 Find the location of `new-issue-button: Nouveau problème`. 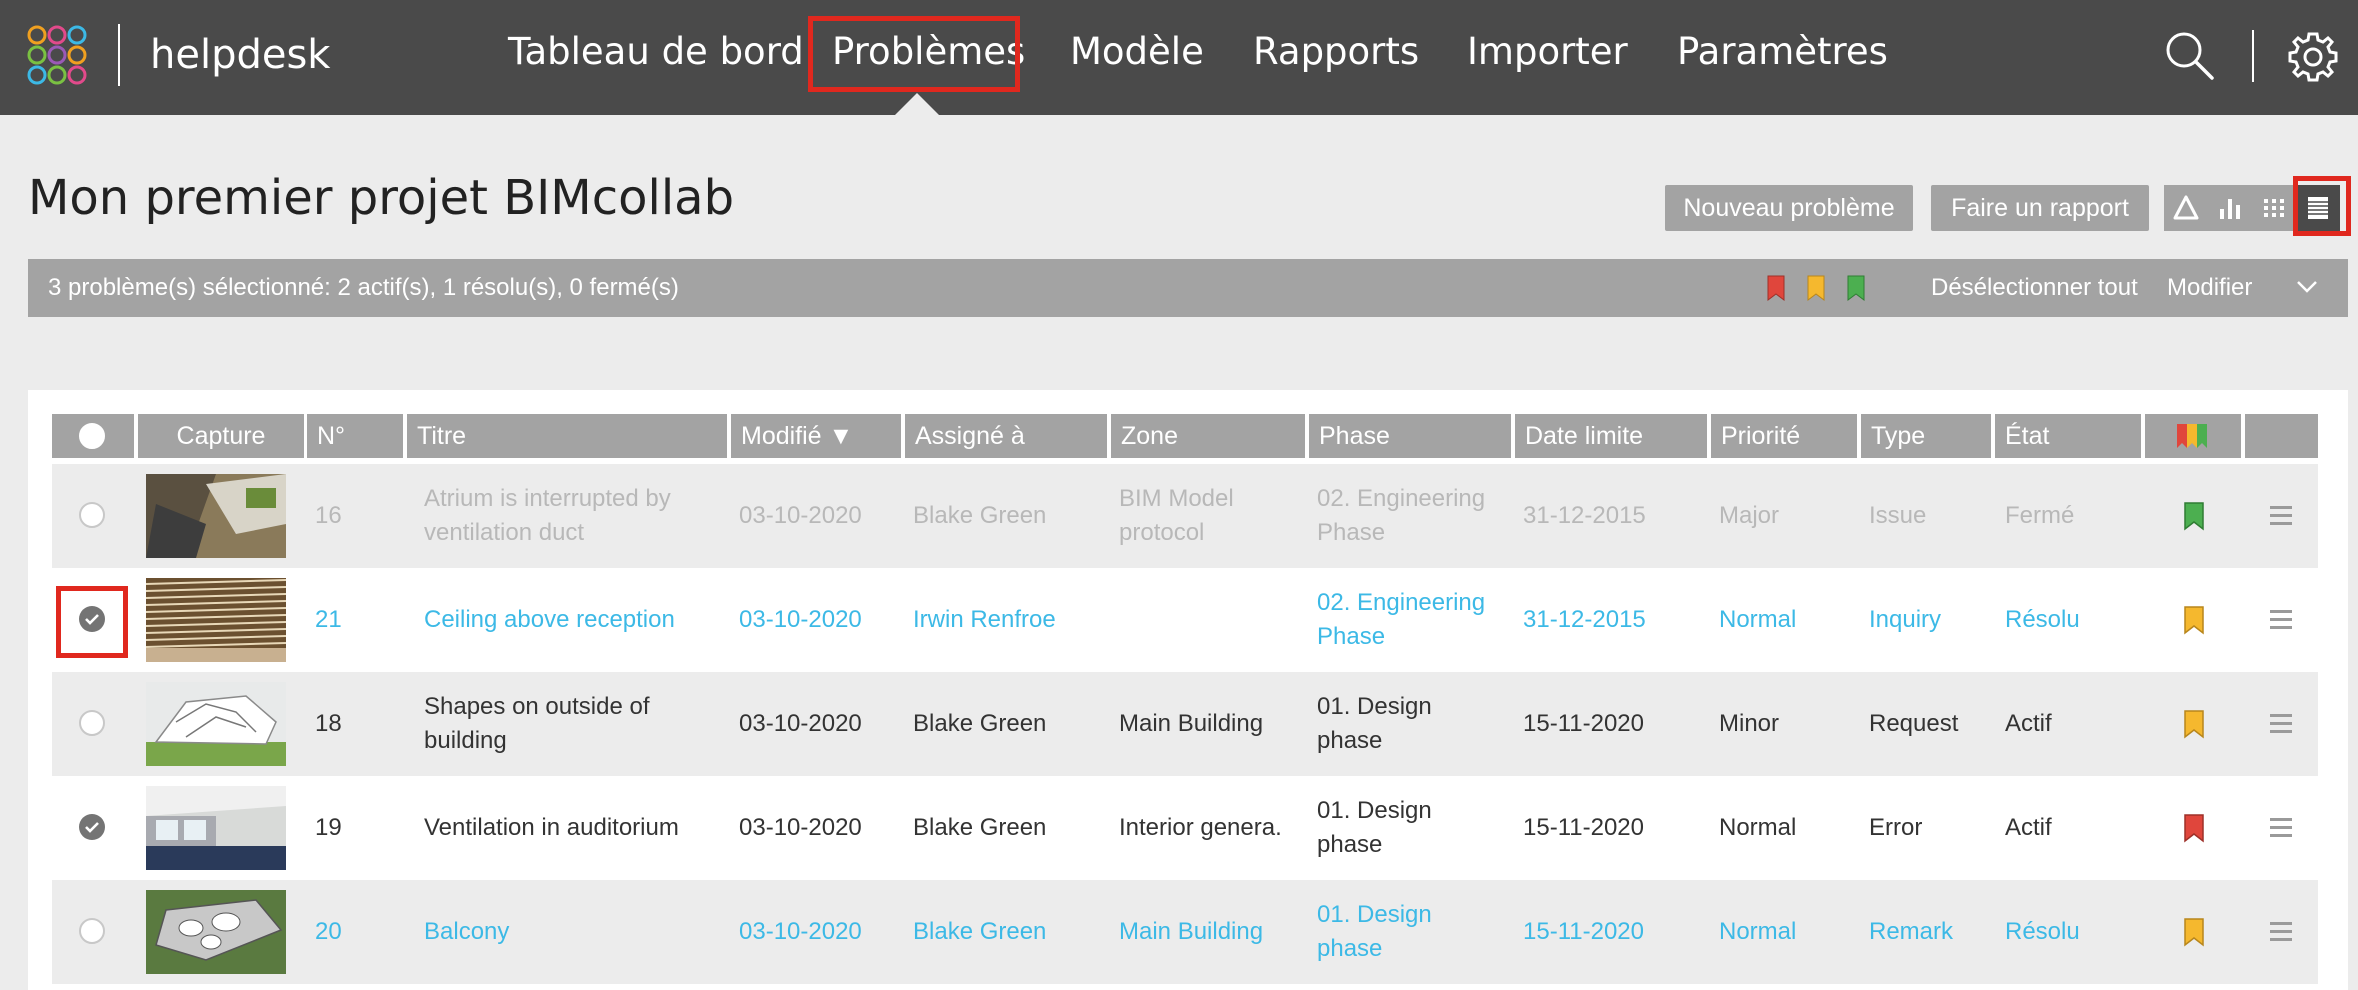

new-issue-button: Nouveau problème is located at coordinates (1789, 208).